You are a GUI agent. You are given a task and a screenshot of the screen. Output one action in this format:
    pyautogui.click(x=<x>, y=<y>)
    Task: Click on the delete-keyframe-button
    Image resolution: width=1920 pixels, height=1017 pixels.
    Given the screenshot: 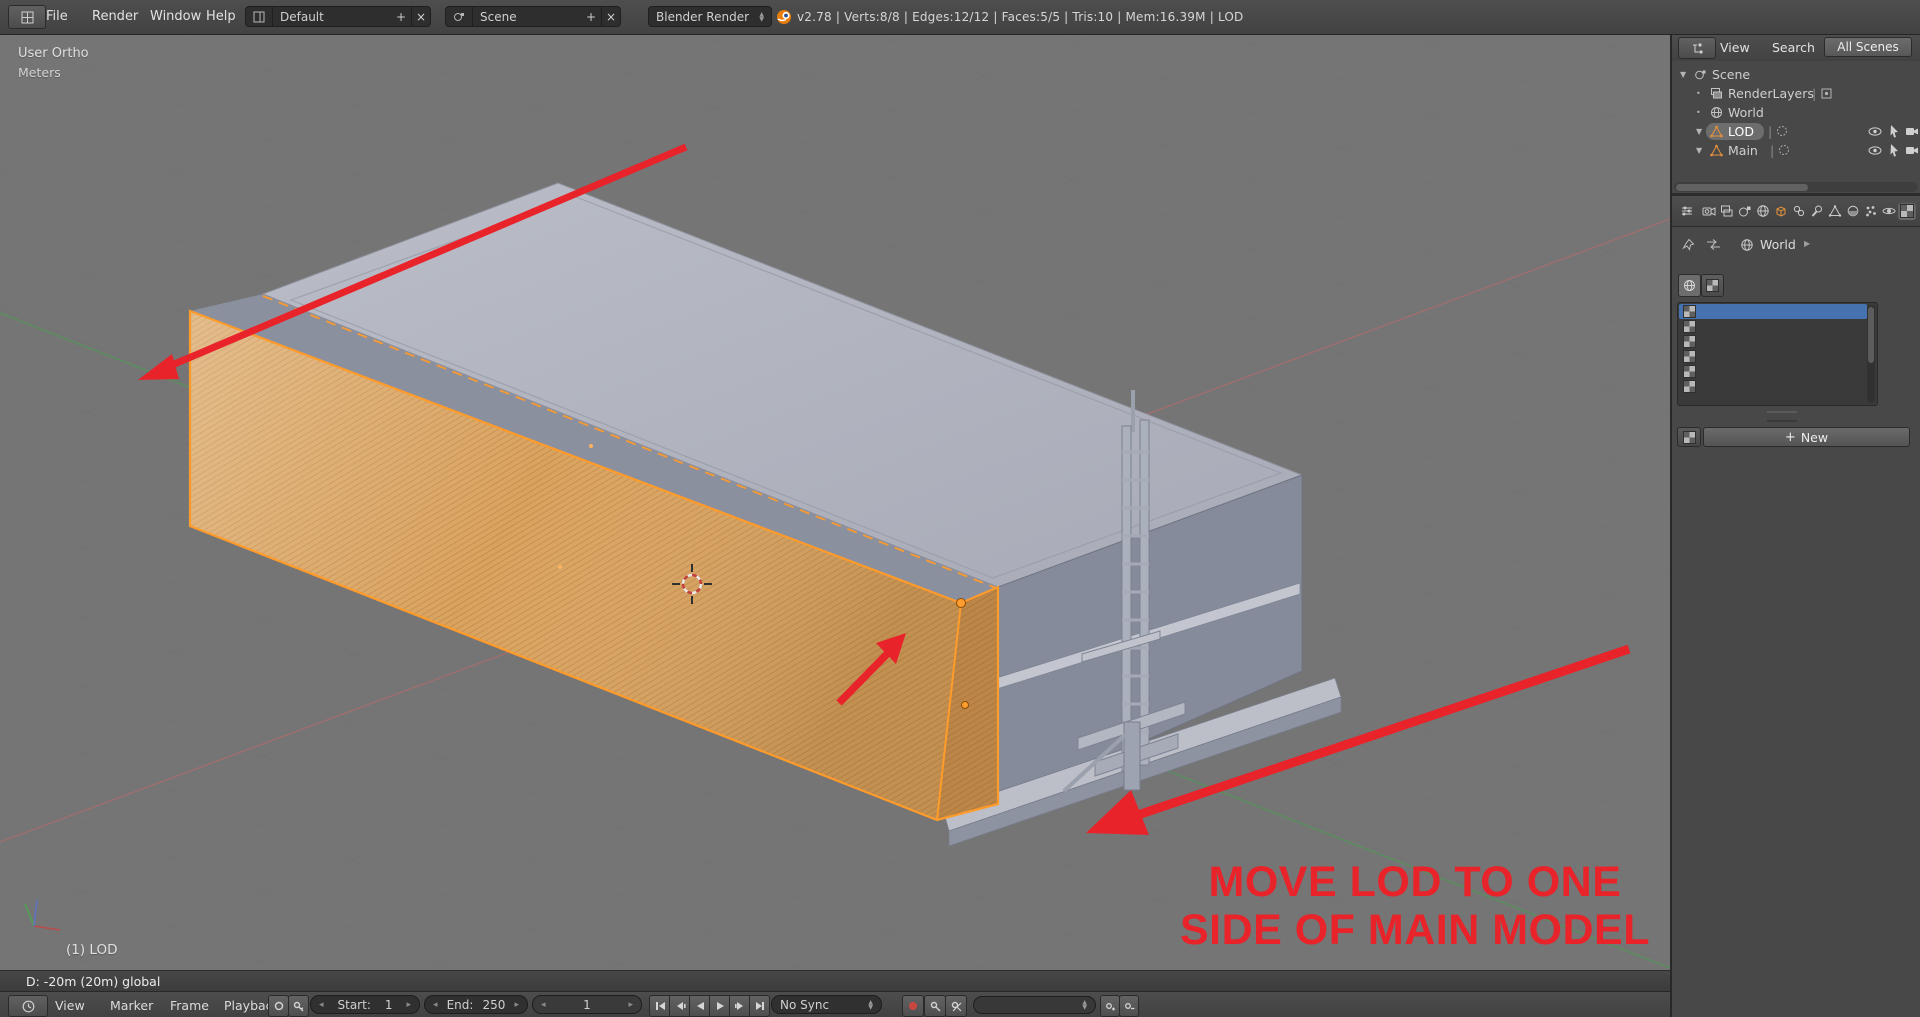 What is the action you would take?
    pyautogui.click(x=956, y=1006)
    